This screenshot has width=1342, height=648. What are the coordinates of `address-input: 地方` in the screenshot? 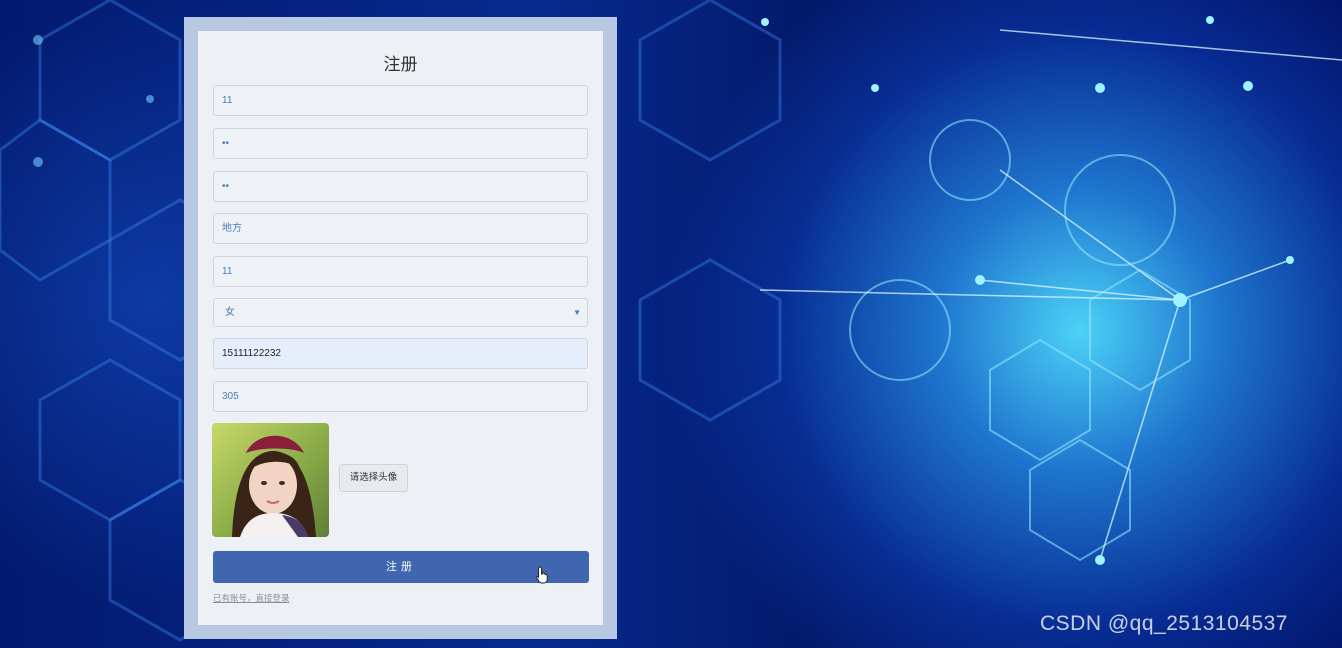 It's located at (400, 228).